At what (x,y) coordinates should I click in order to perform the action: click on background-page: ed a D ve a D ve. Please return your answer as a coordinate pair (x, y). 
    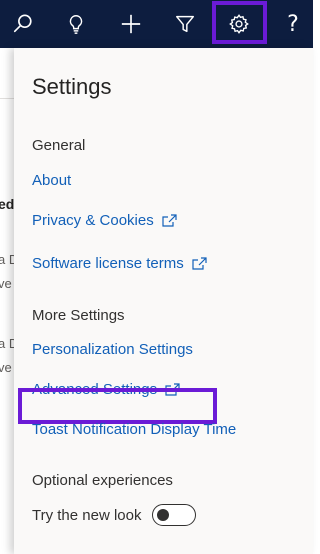
    Looking at the image, I should click on (7, 301).